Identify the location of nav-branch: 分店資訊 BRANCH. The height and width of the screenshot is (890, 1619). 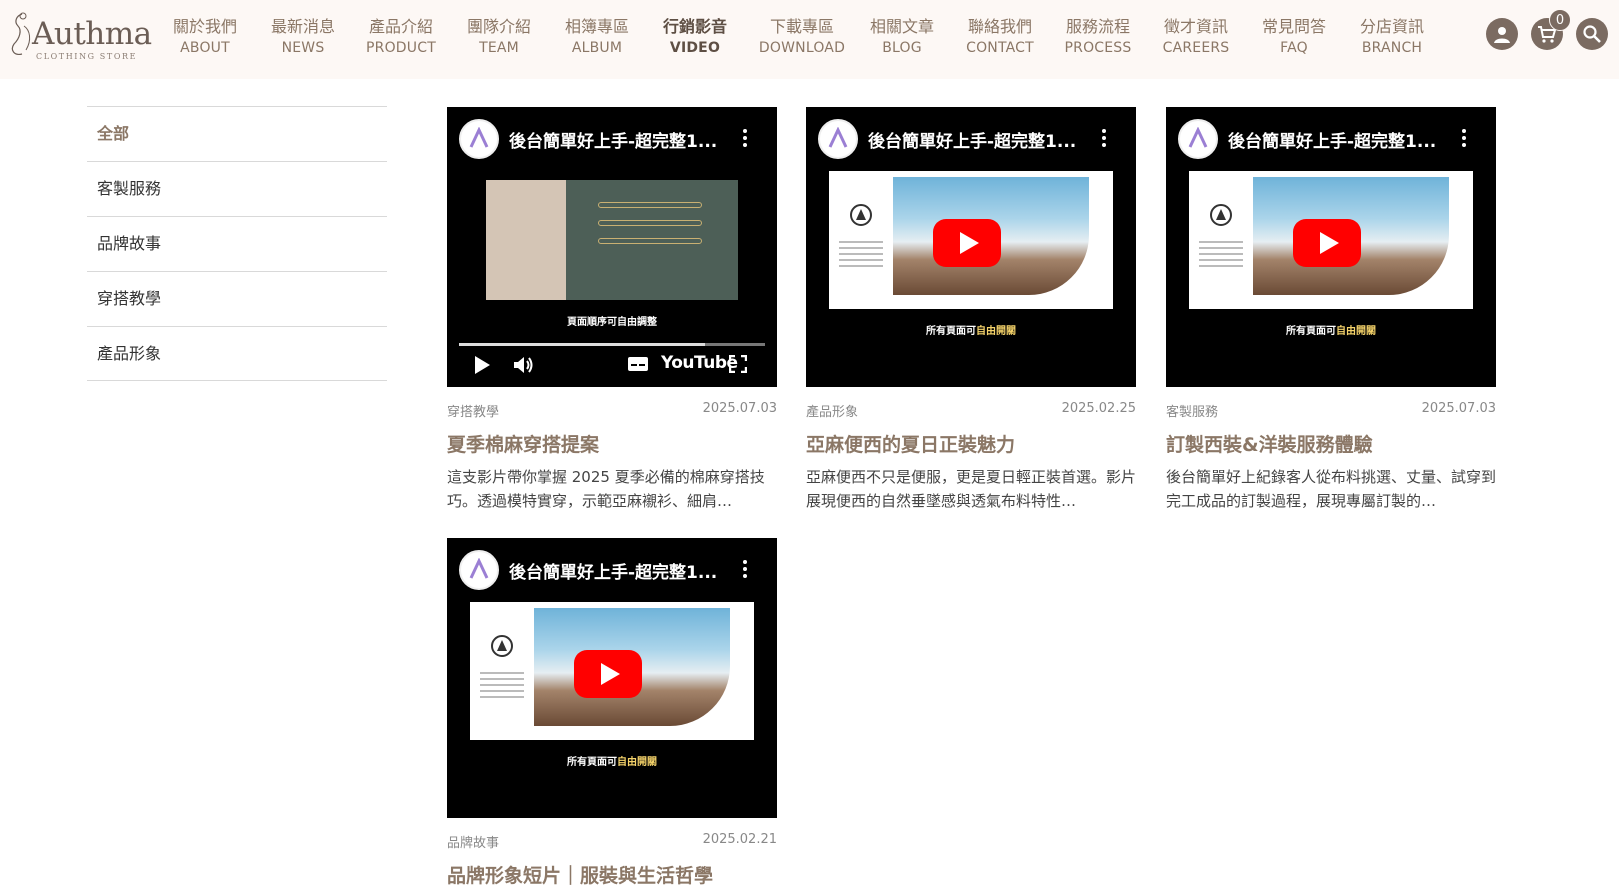
(1392, 37).